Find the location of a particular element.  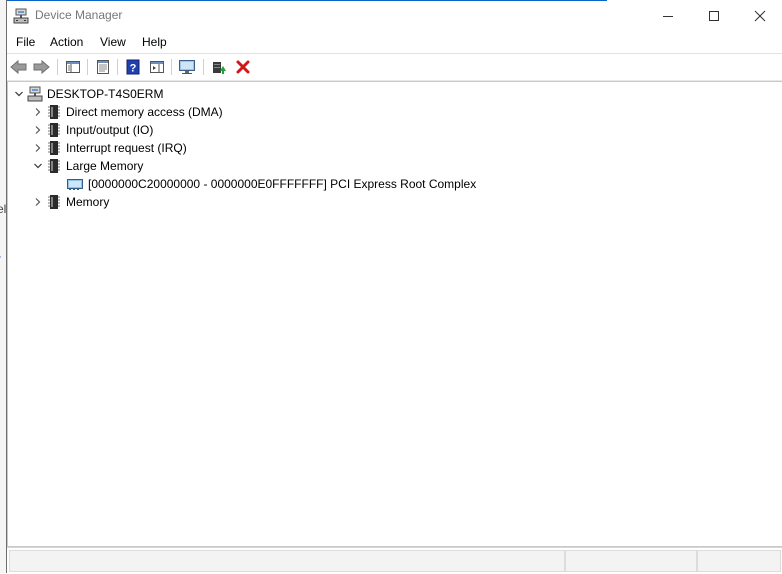

title-bar: Device Manager is located at coordinates (394, 15).